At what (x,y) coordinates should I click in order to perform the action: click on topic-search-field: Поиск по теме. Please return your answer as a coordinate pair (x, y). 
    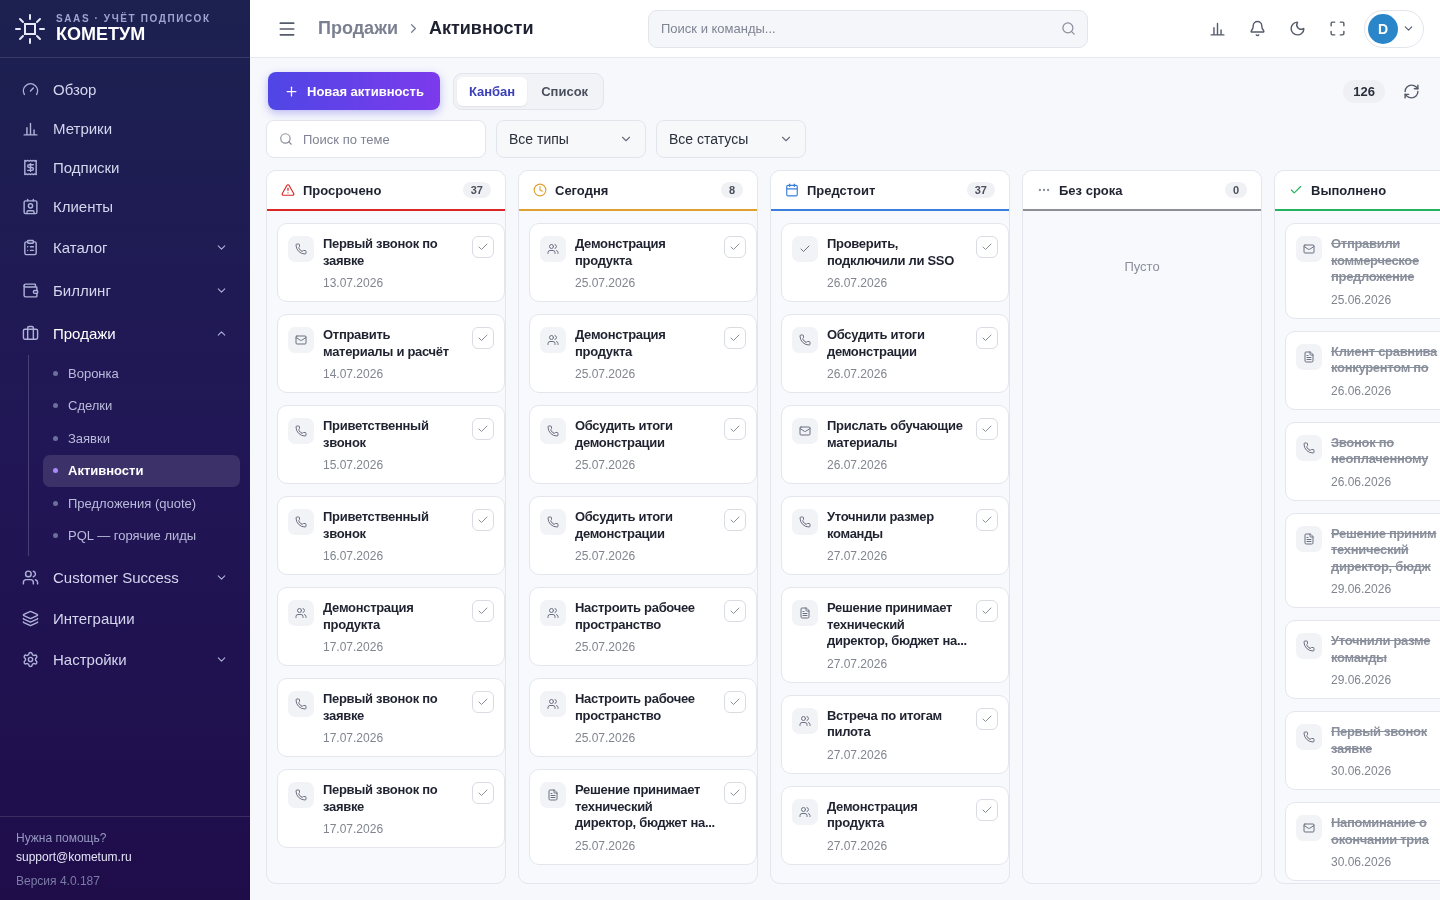
    Looking at the image, I should click on (376, 139).